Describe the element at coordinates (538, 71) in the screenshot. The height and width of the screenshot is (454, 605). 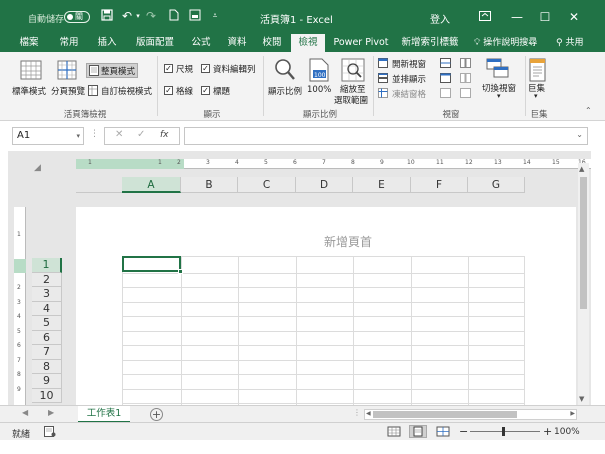
I see `macros-icon` at that location.